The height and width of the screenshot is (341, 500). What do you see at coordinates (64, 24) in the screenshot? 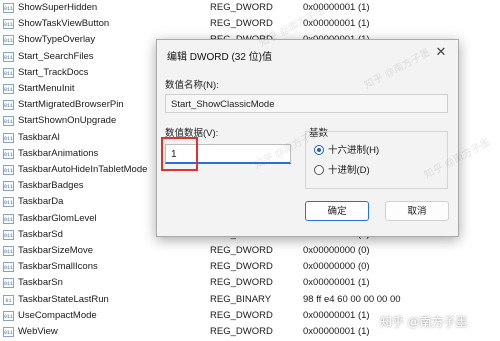
I see `reg-value-name: ShowTaskViewButton` at bounding box center [64, 24].